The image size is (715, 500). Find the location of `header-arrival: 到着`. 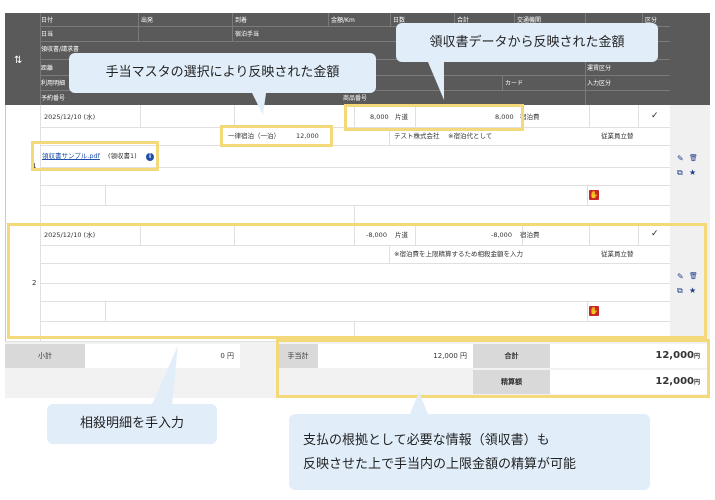

header-arrival: 到着 is located at coordinates (241, 20).